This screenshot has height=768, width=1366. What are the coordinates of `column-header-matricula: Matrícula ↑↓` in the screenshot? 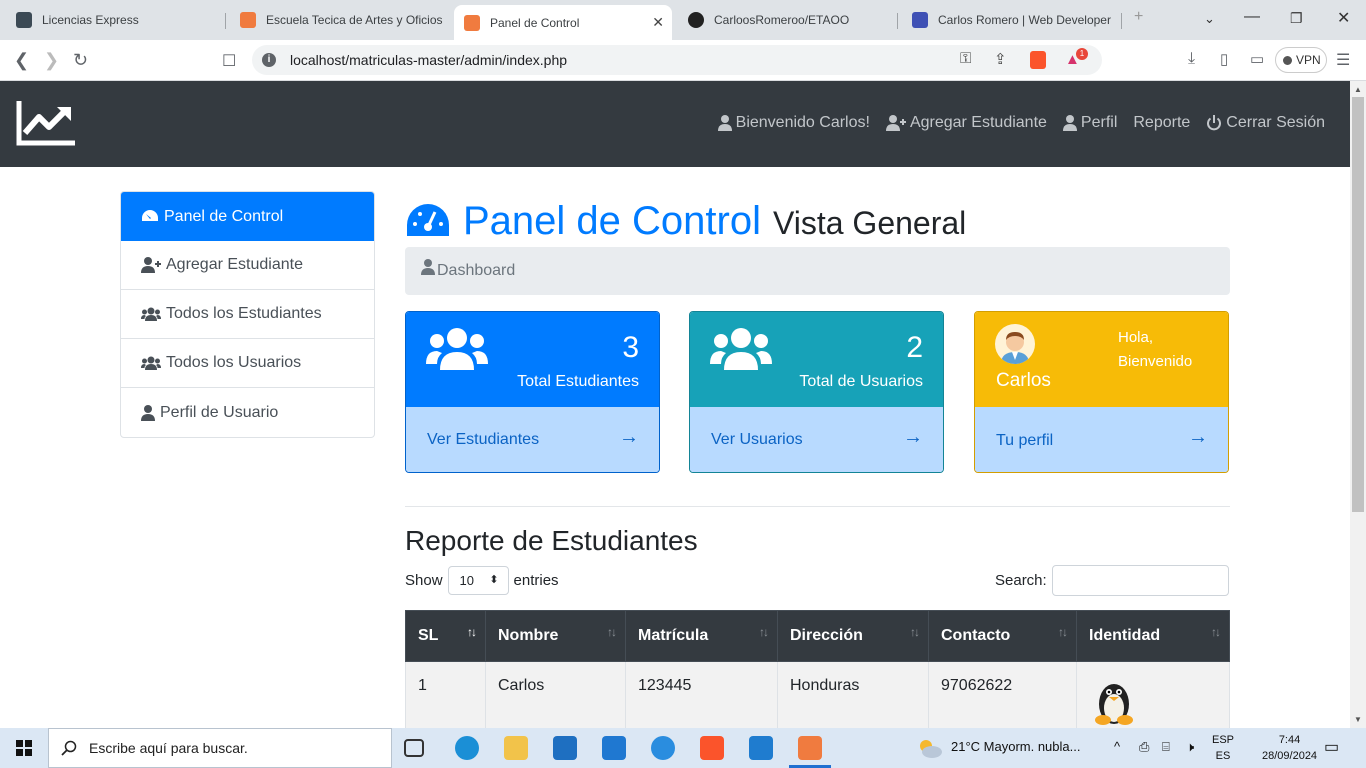 It's located at (701, 636).